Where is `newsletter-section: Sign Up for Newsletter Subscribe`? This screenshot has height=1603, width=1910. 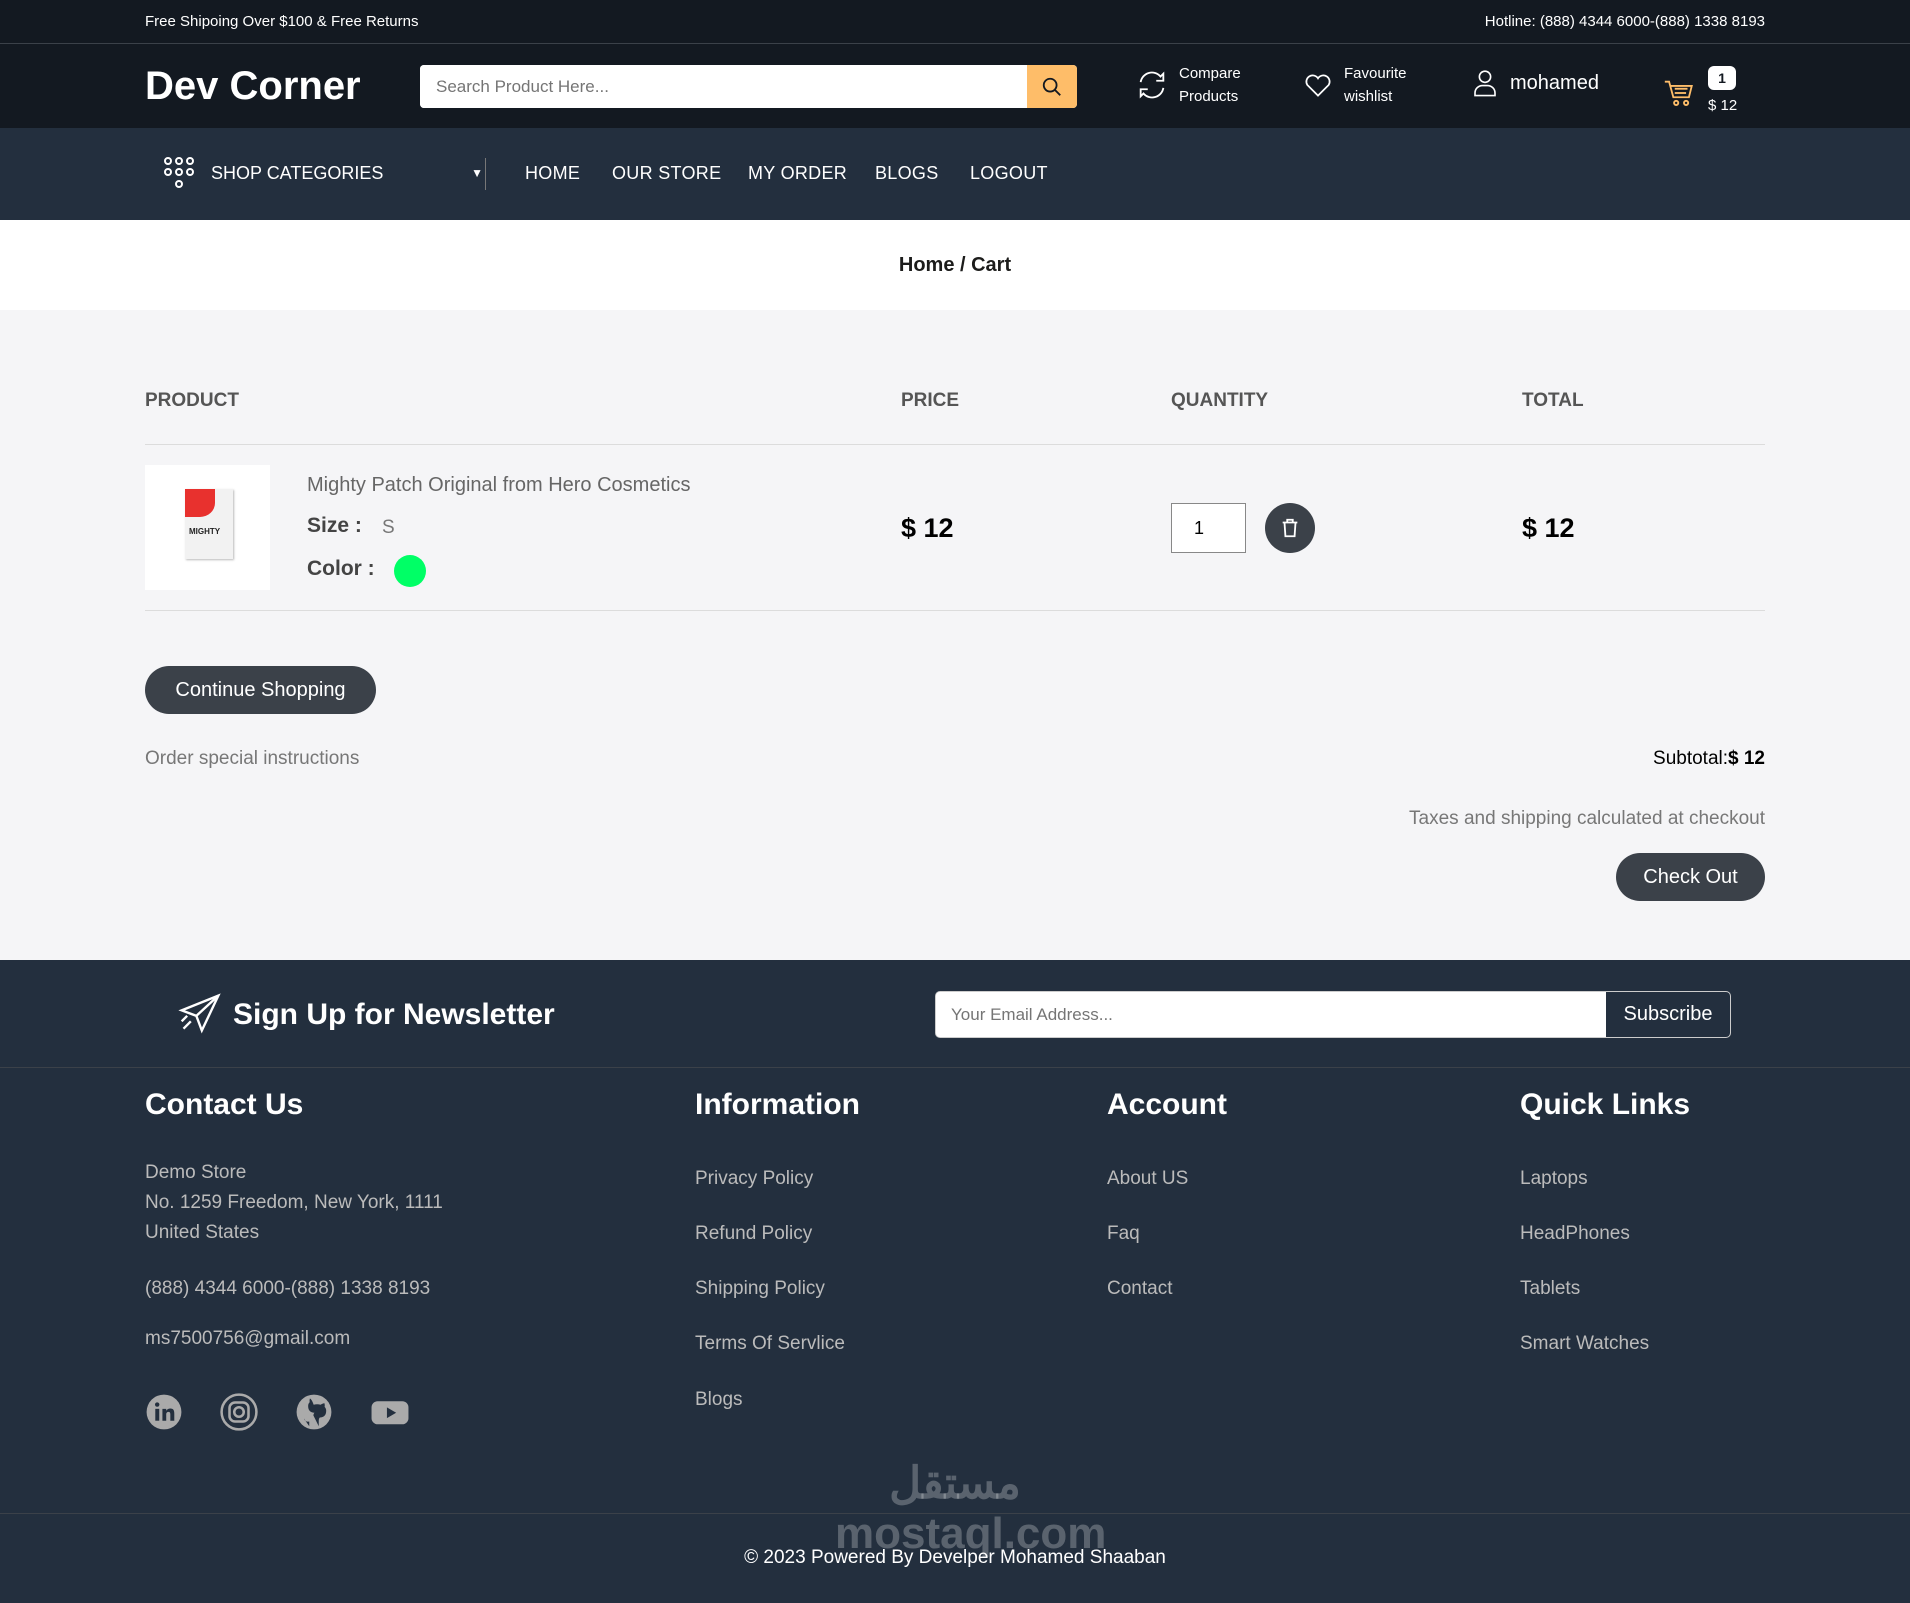
newsletter-section: Sign Up for Newsletter Subscribe is located at coordinates (955, 1014).